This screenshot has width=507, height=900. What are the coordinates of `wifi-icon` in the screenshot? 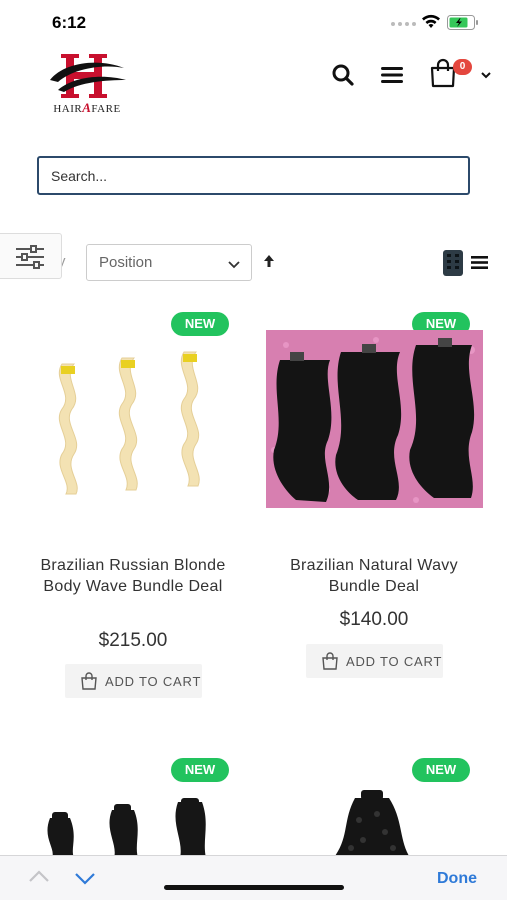 It's located at (431, 21).